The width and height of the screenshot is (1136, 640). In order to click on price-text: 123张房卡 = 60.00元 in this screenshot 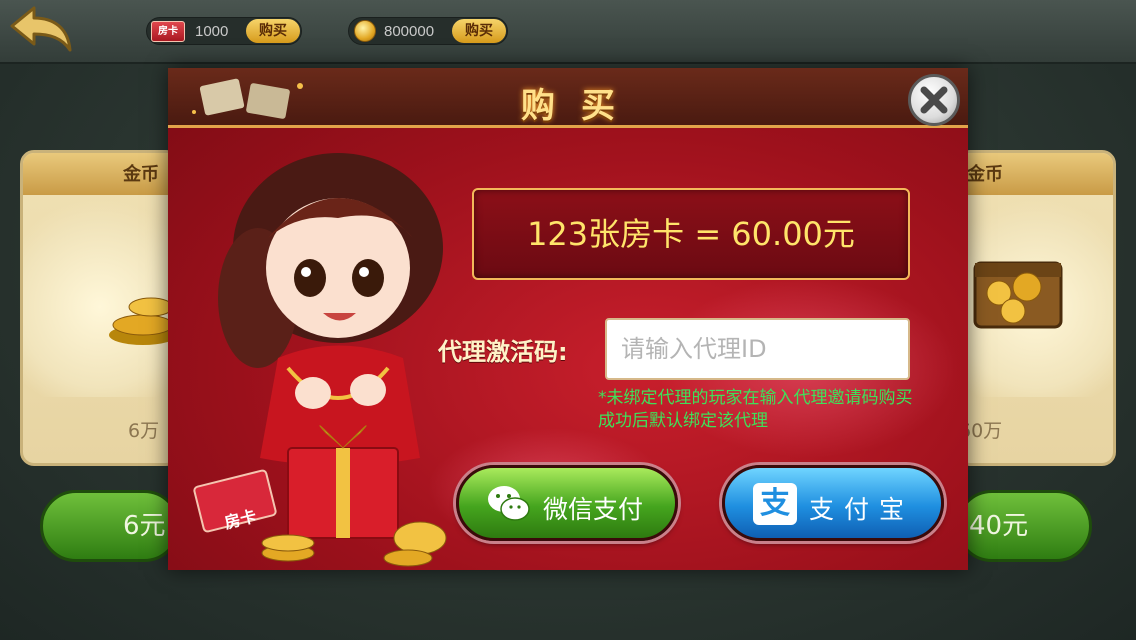, I will do `click(691, 234)`.